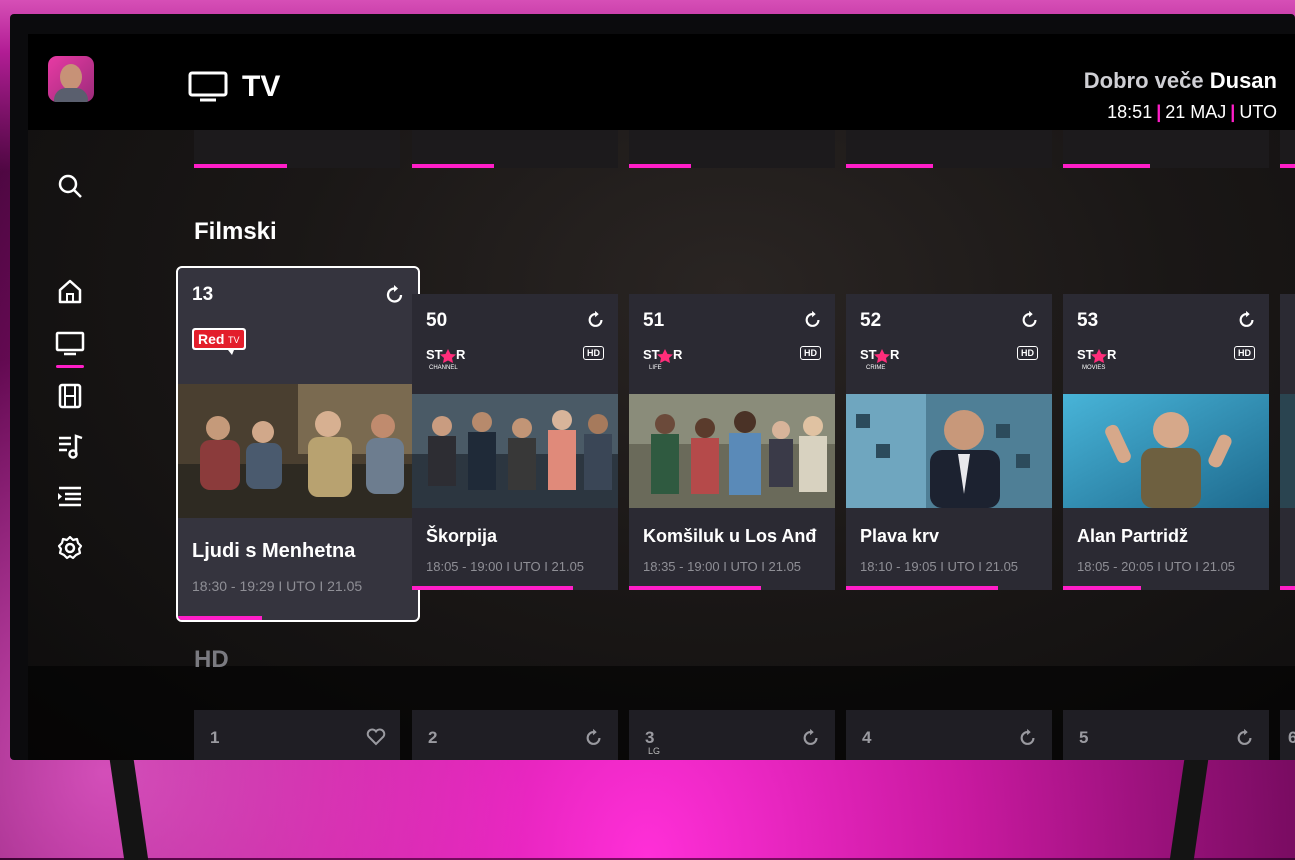 The width and height of the screenshot is (1295, 860). I want to click on hd-channel-card: 4, so click(949, 735).